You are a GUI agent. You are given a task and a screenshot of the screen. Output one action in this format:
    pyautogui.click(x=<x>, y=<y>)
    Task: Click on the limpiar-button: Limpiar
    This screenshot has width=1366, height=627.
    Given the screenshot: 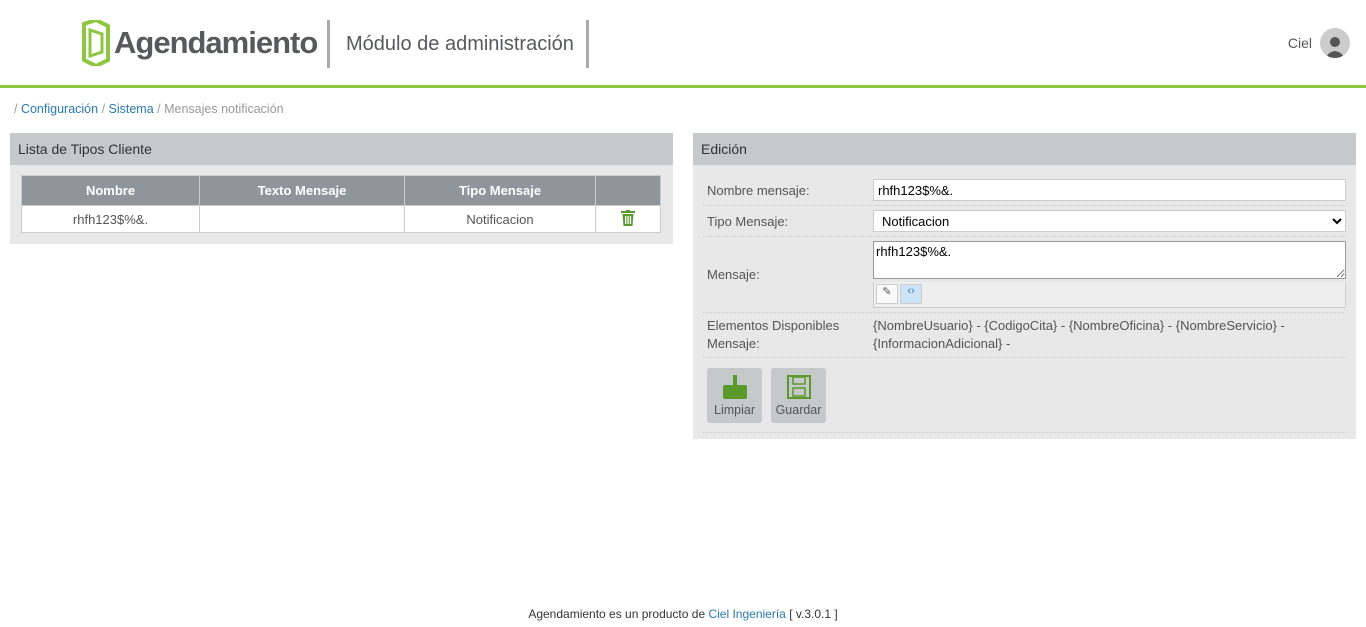 What is the action you would take?
    pyautogui.click(x=734, y=395)
    